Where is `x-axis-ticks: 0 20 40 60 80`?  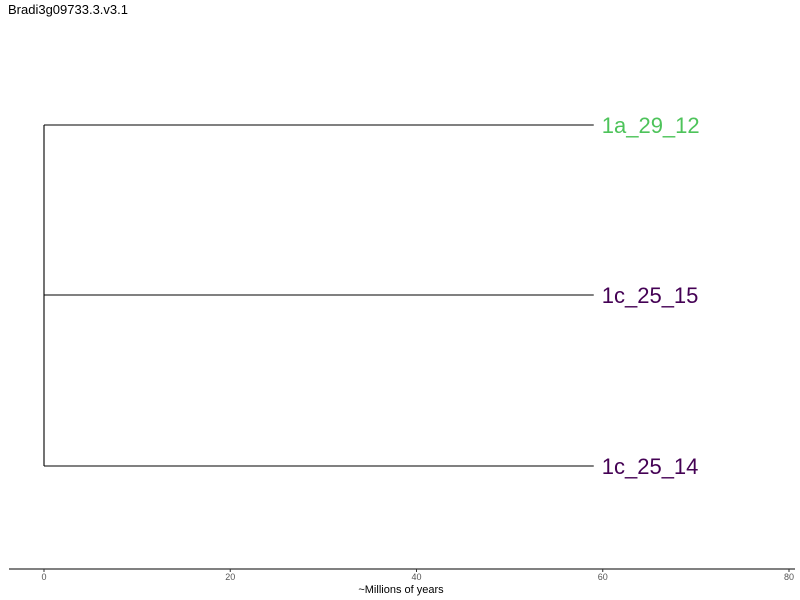
x-axis-ticks: 0 20 40 60 80 is located at coordinates (417, 575).